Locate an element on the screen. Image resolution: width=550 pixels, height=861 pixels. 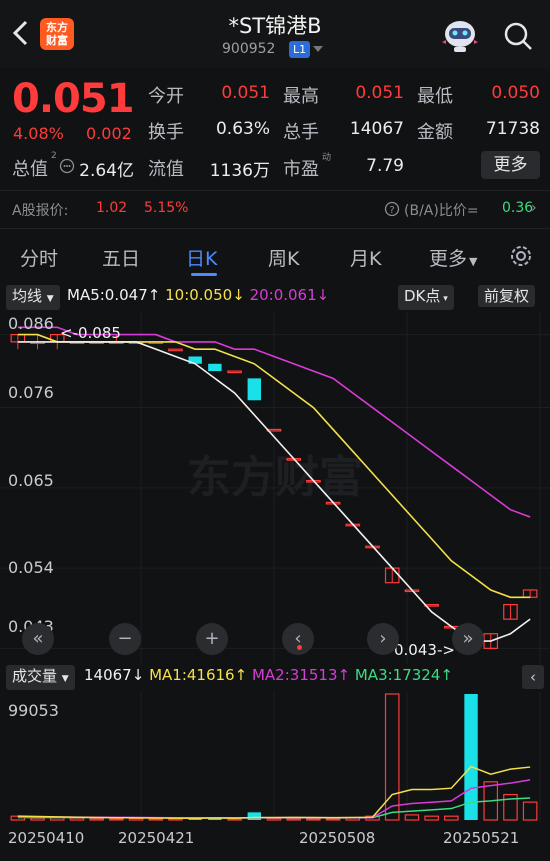
watermark: 东方财富 is located at coordinates (275, 477).